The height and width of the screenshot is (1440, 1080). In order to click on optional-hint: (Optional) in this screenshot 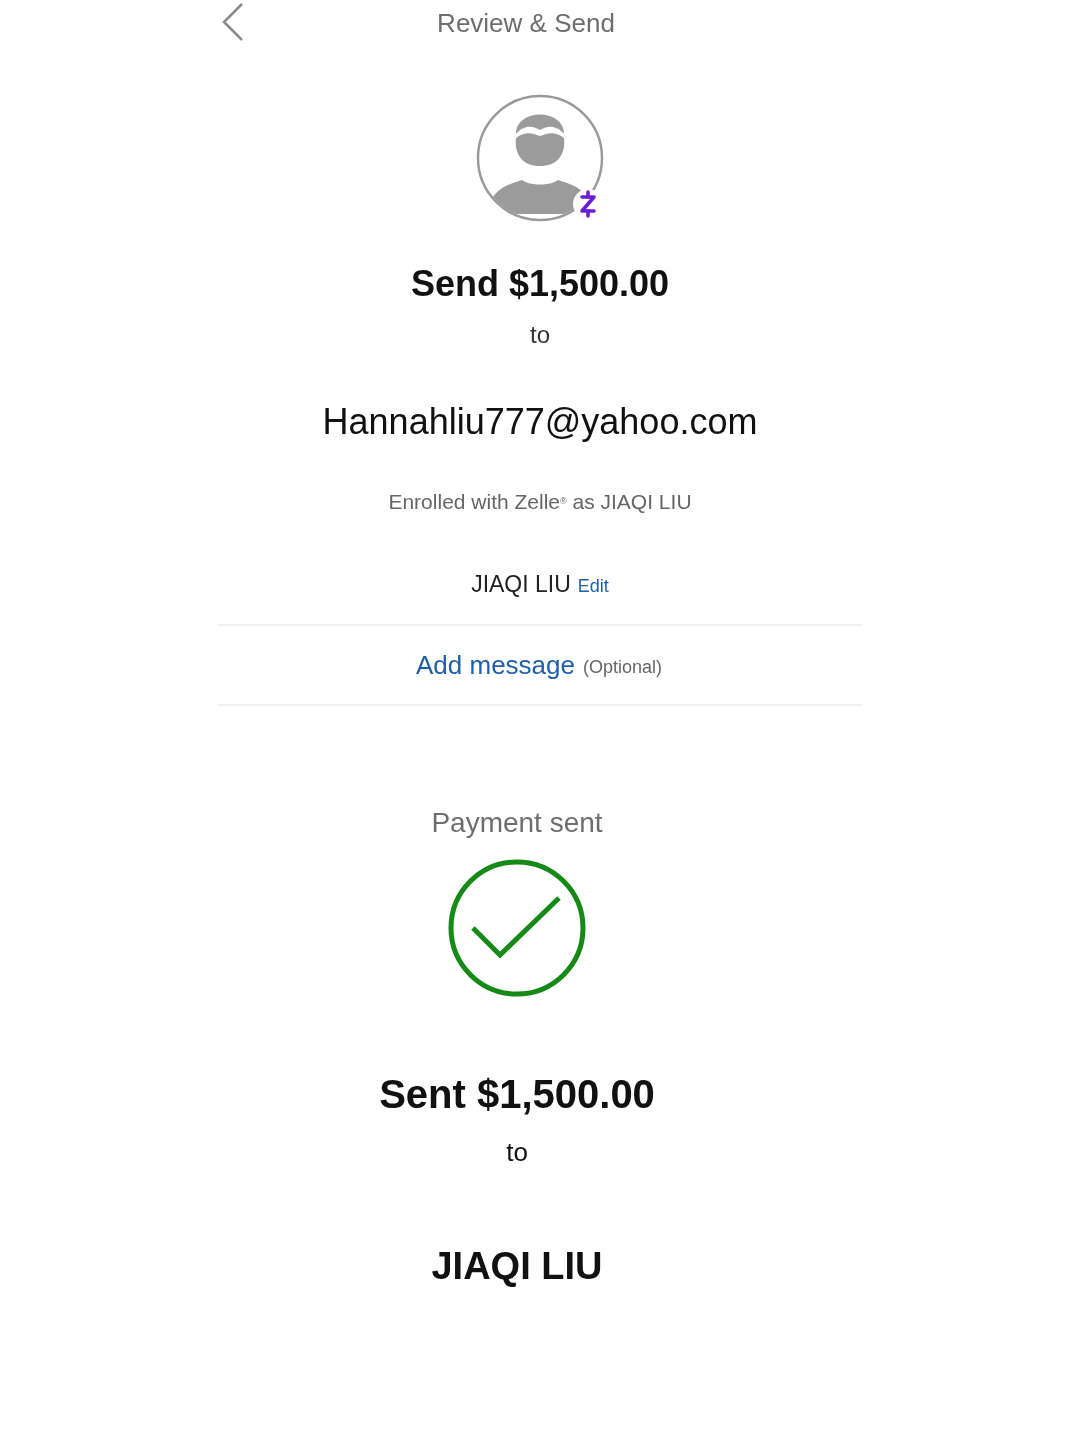, I will do `click(622, 667)`.